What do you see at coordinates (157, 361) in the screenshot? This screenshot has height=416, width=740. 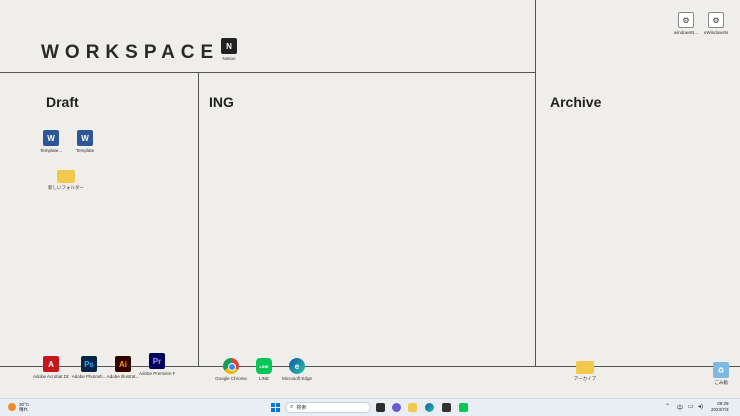 I see `premiere-icon: Pr` at bounding box center [157, 361].